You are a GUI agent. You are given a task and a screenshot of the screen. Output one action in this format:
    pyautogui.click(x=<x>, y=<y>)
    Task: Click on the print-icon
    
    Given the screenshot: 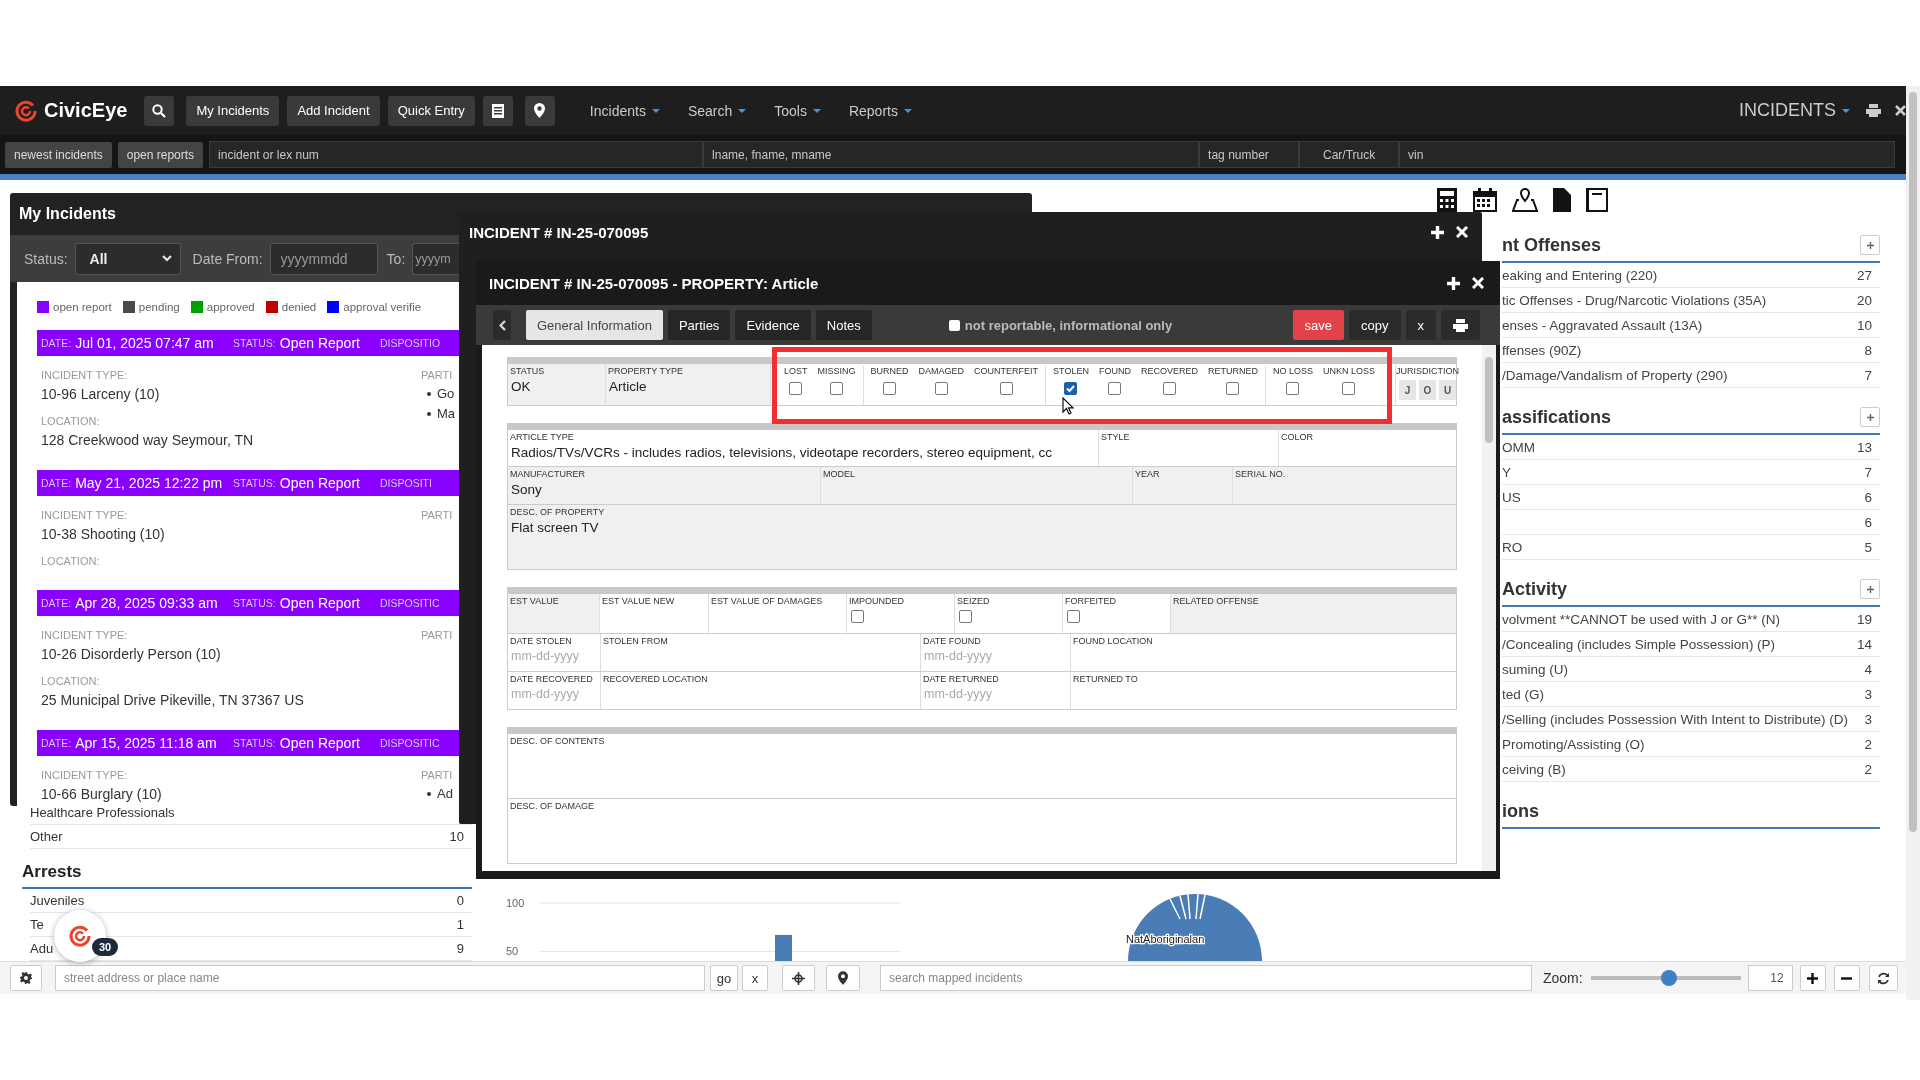 What is the action you would take?
    pyautogui.click(x=1873, y=110)
    